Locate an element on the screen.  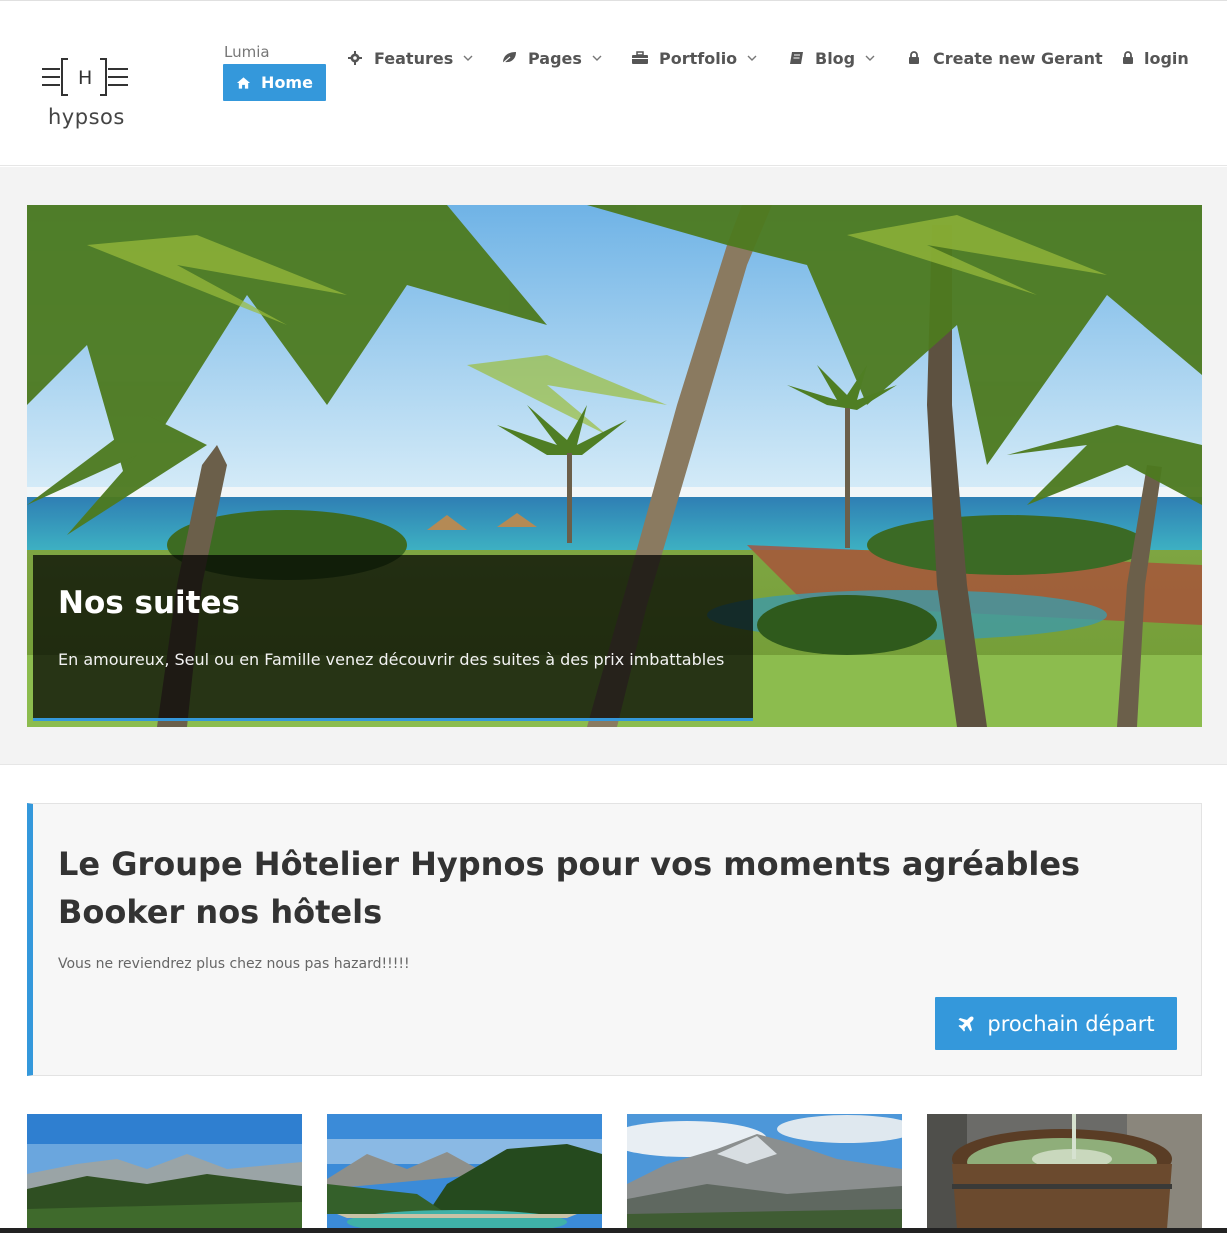
nav-features-label: Features is located at coordinates (414, 58).